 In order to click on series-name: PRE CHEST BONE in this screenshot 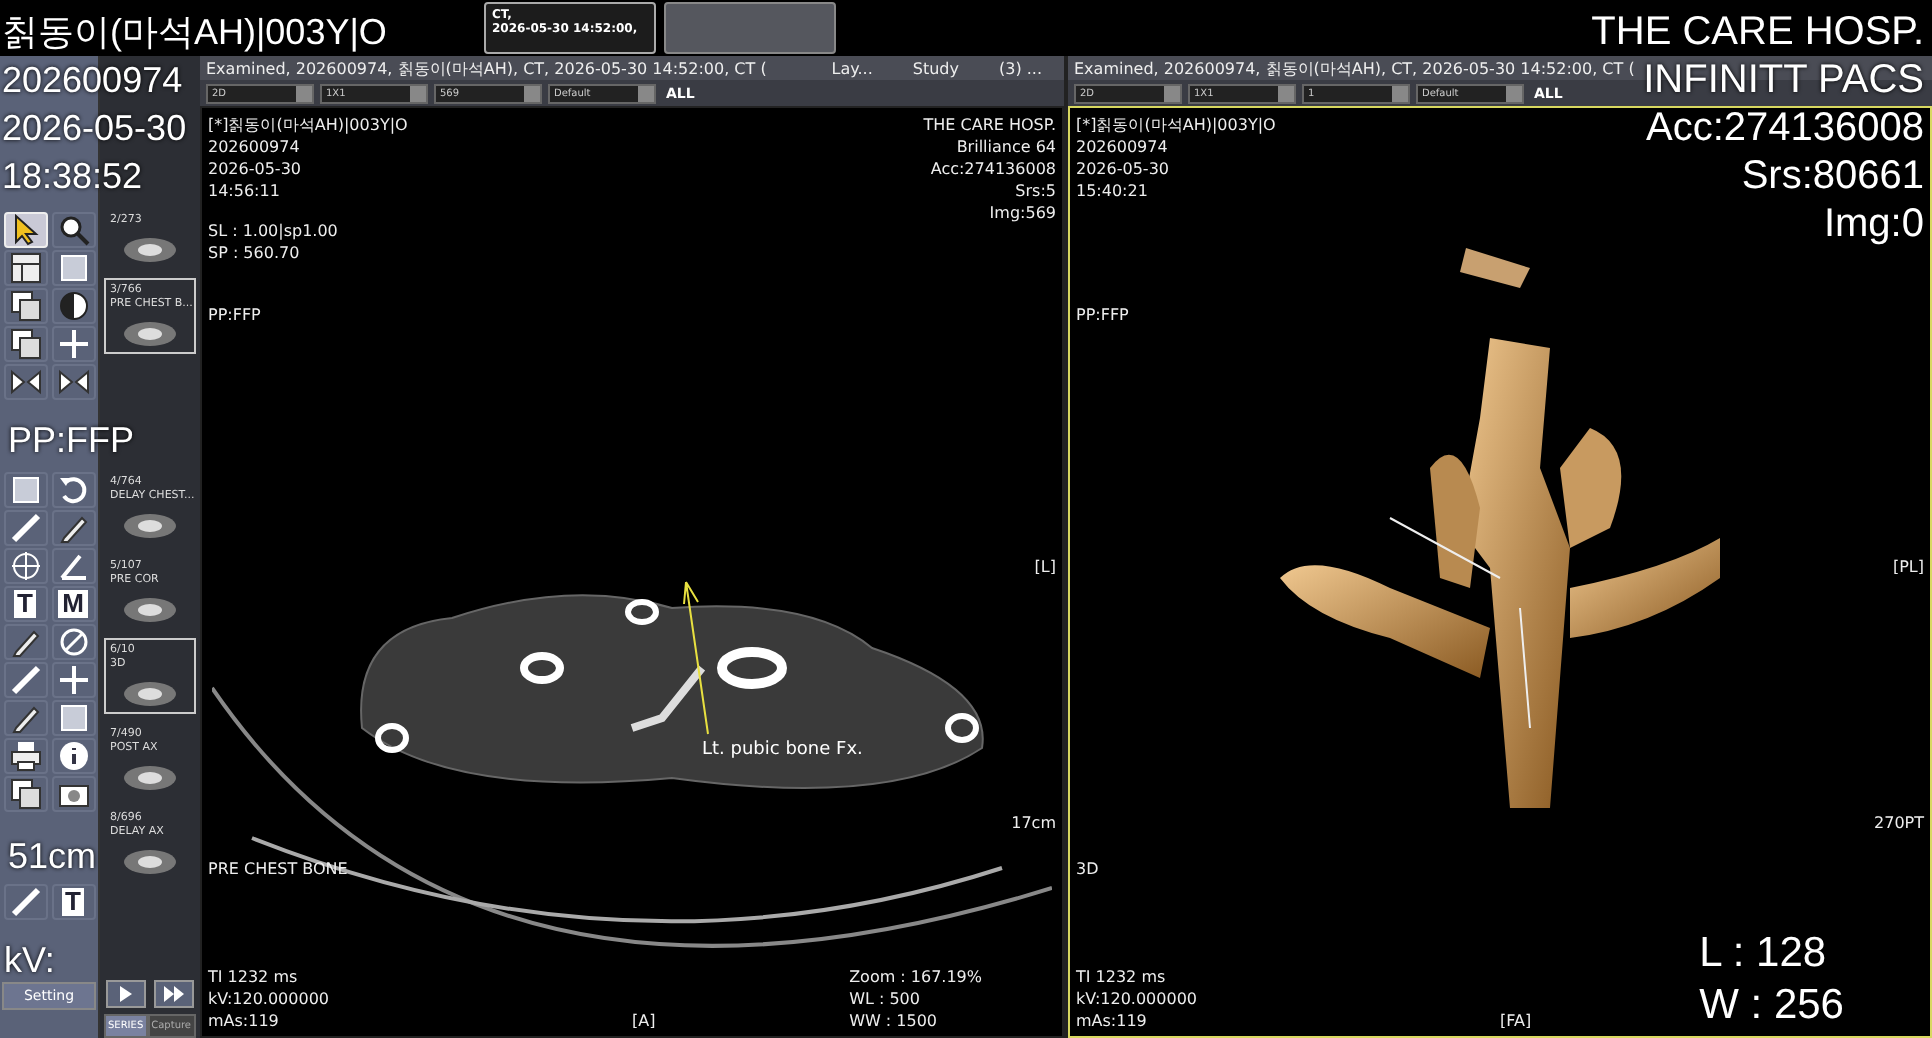, I will do `click(278, 869)`.